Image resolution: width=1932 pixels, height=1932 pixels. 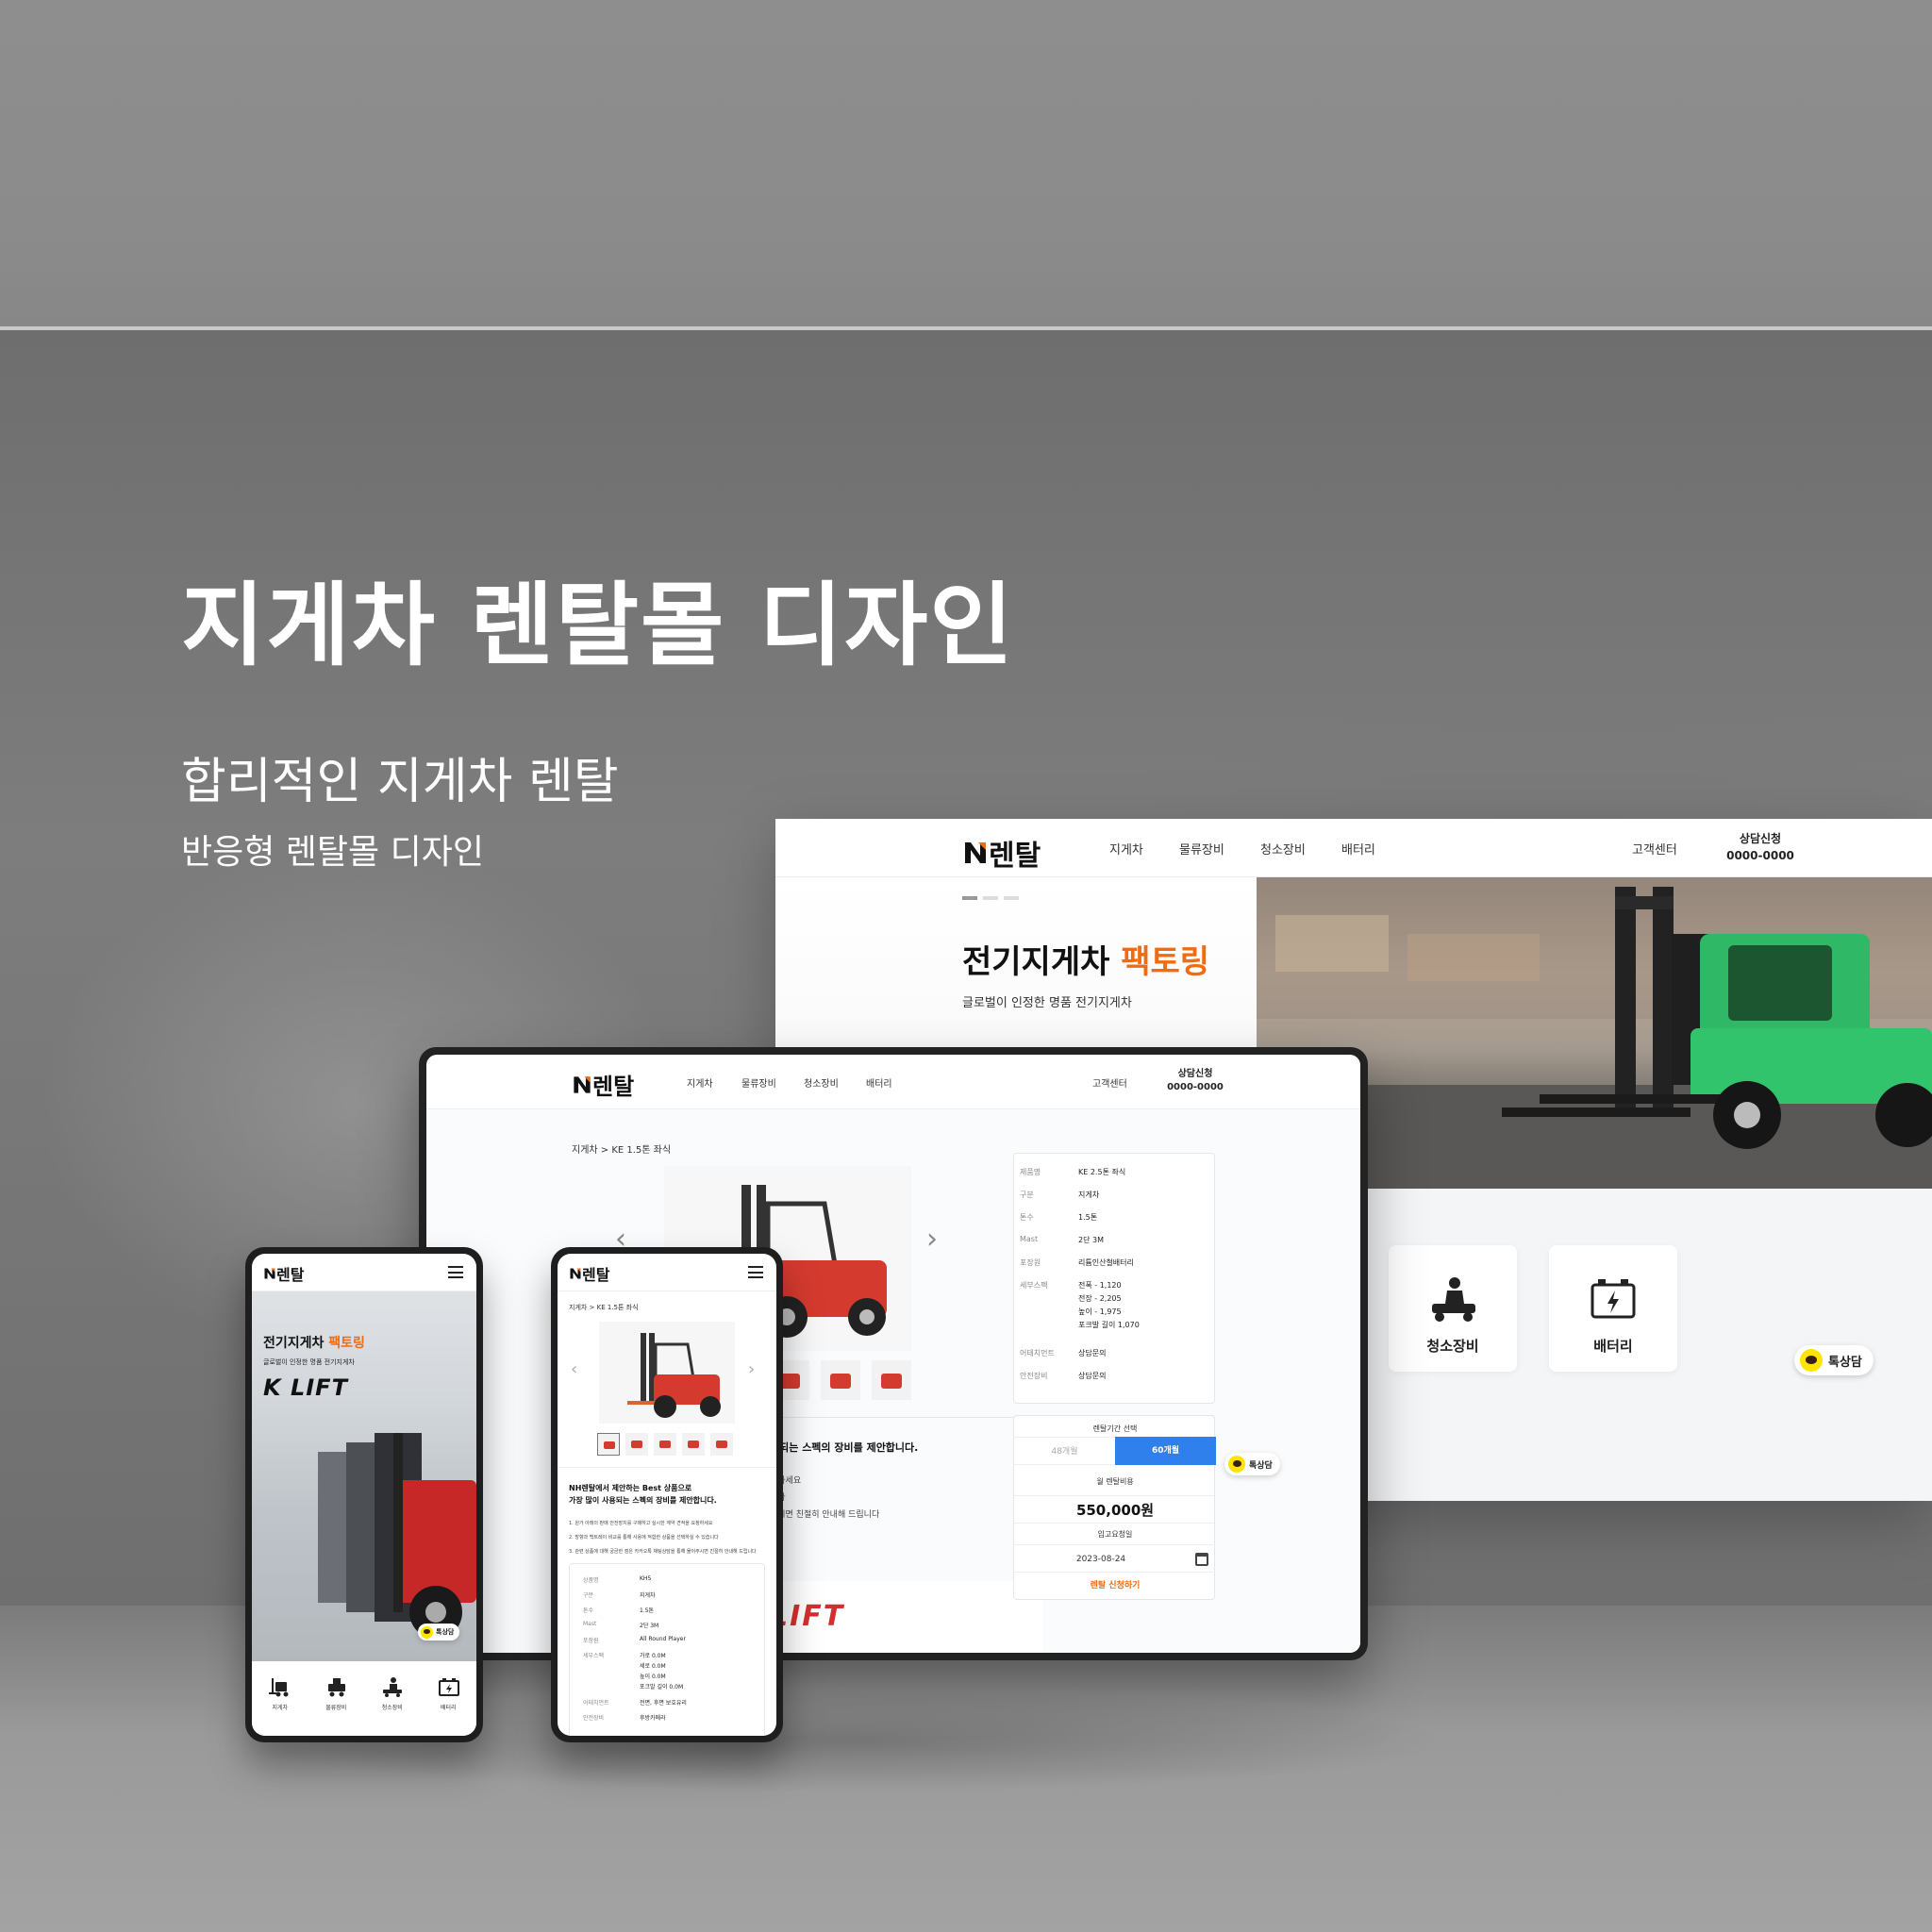 What do you see at coordinates (279, 1687) in the screenshot?
I see `forklift-icon` at bounding box center [279, 1687].